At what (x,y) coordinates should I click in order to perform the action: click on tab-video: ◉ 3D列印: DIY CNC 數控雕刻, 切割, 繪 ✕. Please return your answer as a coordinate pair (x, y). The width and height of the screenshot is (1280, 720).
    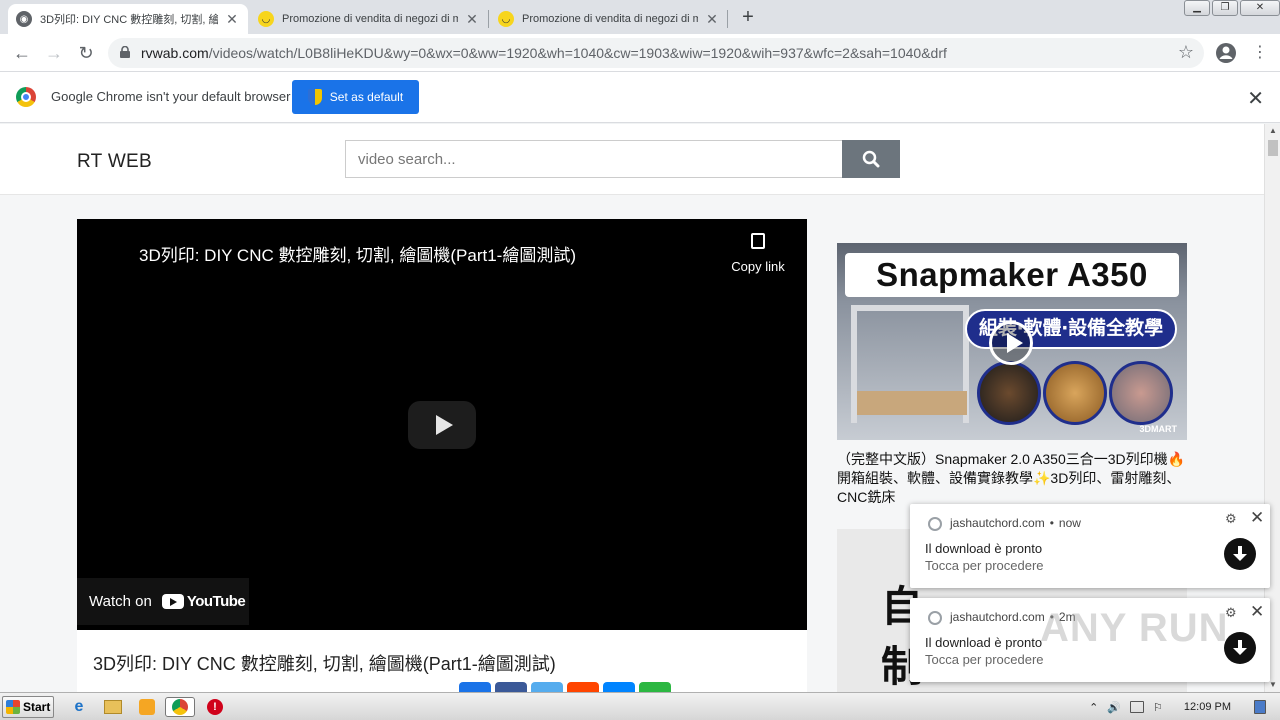
    Looking at the image, I should click on (128, 19).